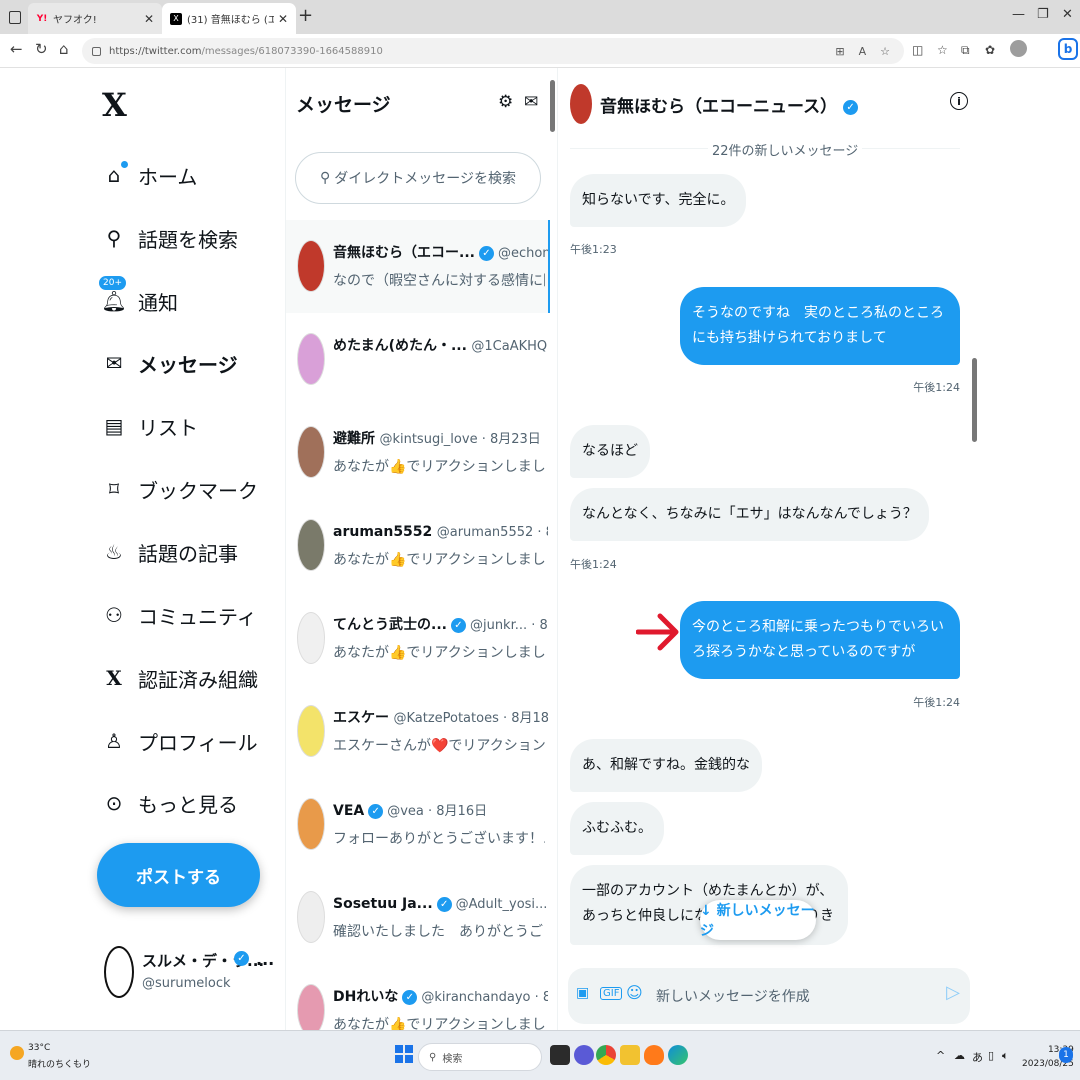  What do you see at coordinates (658, 200) in the screenshot?
I see `message-bubble-in: 知らないです、完全に。` at bounding box center [658, 200].